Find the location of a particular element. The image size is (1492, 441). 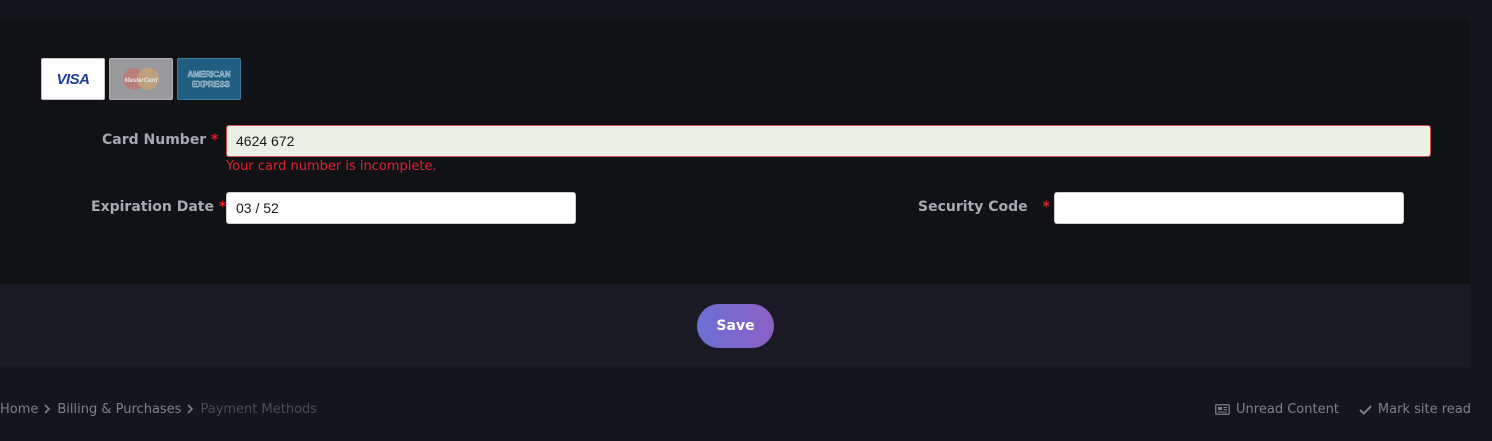

unread-content-label: Unread Content is located at coordinates (1287, 409).